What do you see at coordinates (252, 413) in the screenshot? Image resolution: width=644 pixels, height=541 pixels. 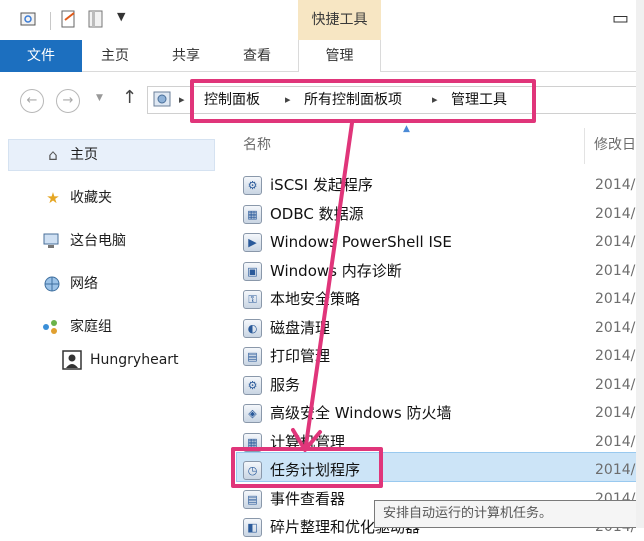 I see `admin-tool-icon: ◈` at bounding box center [252, 413].